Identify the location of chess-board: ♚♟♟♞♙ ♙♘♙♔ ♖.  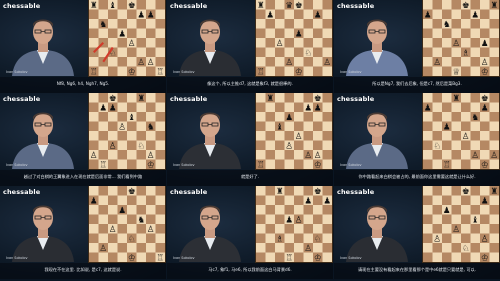
(127, 224).